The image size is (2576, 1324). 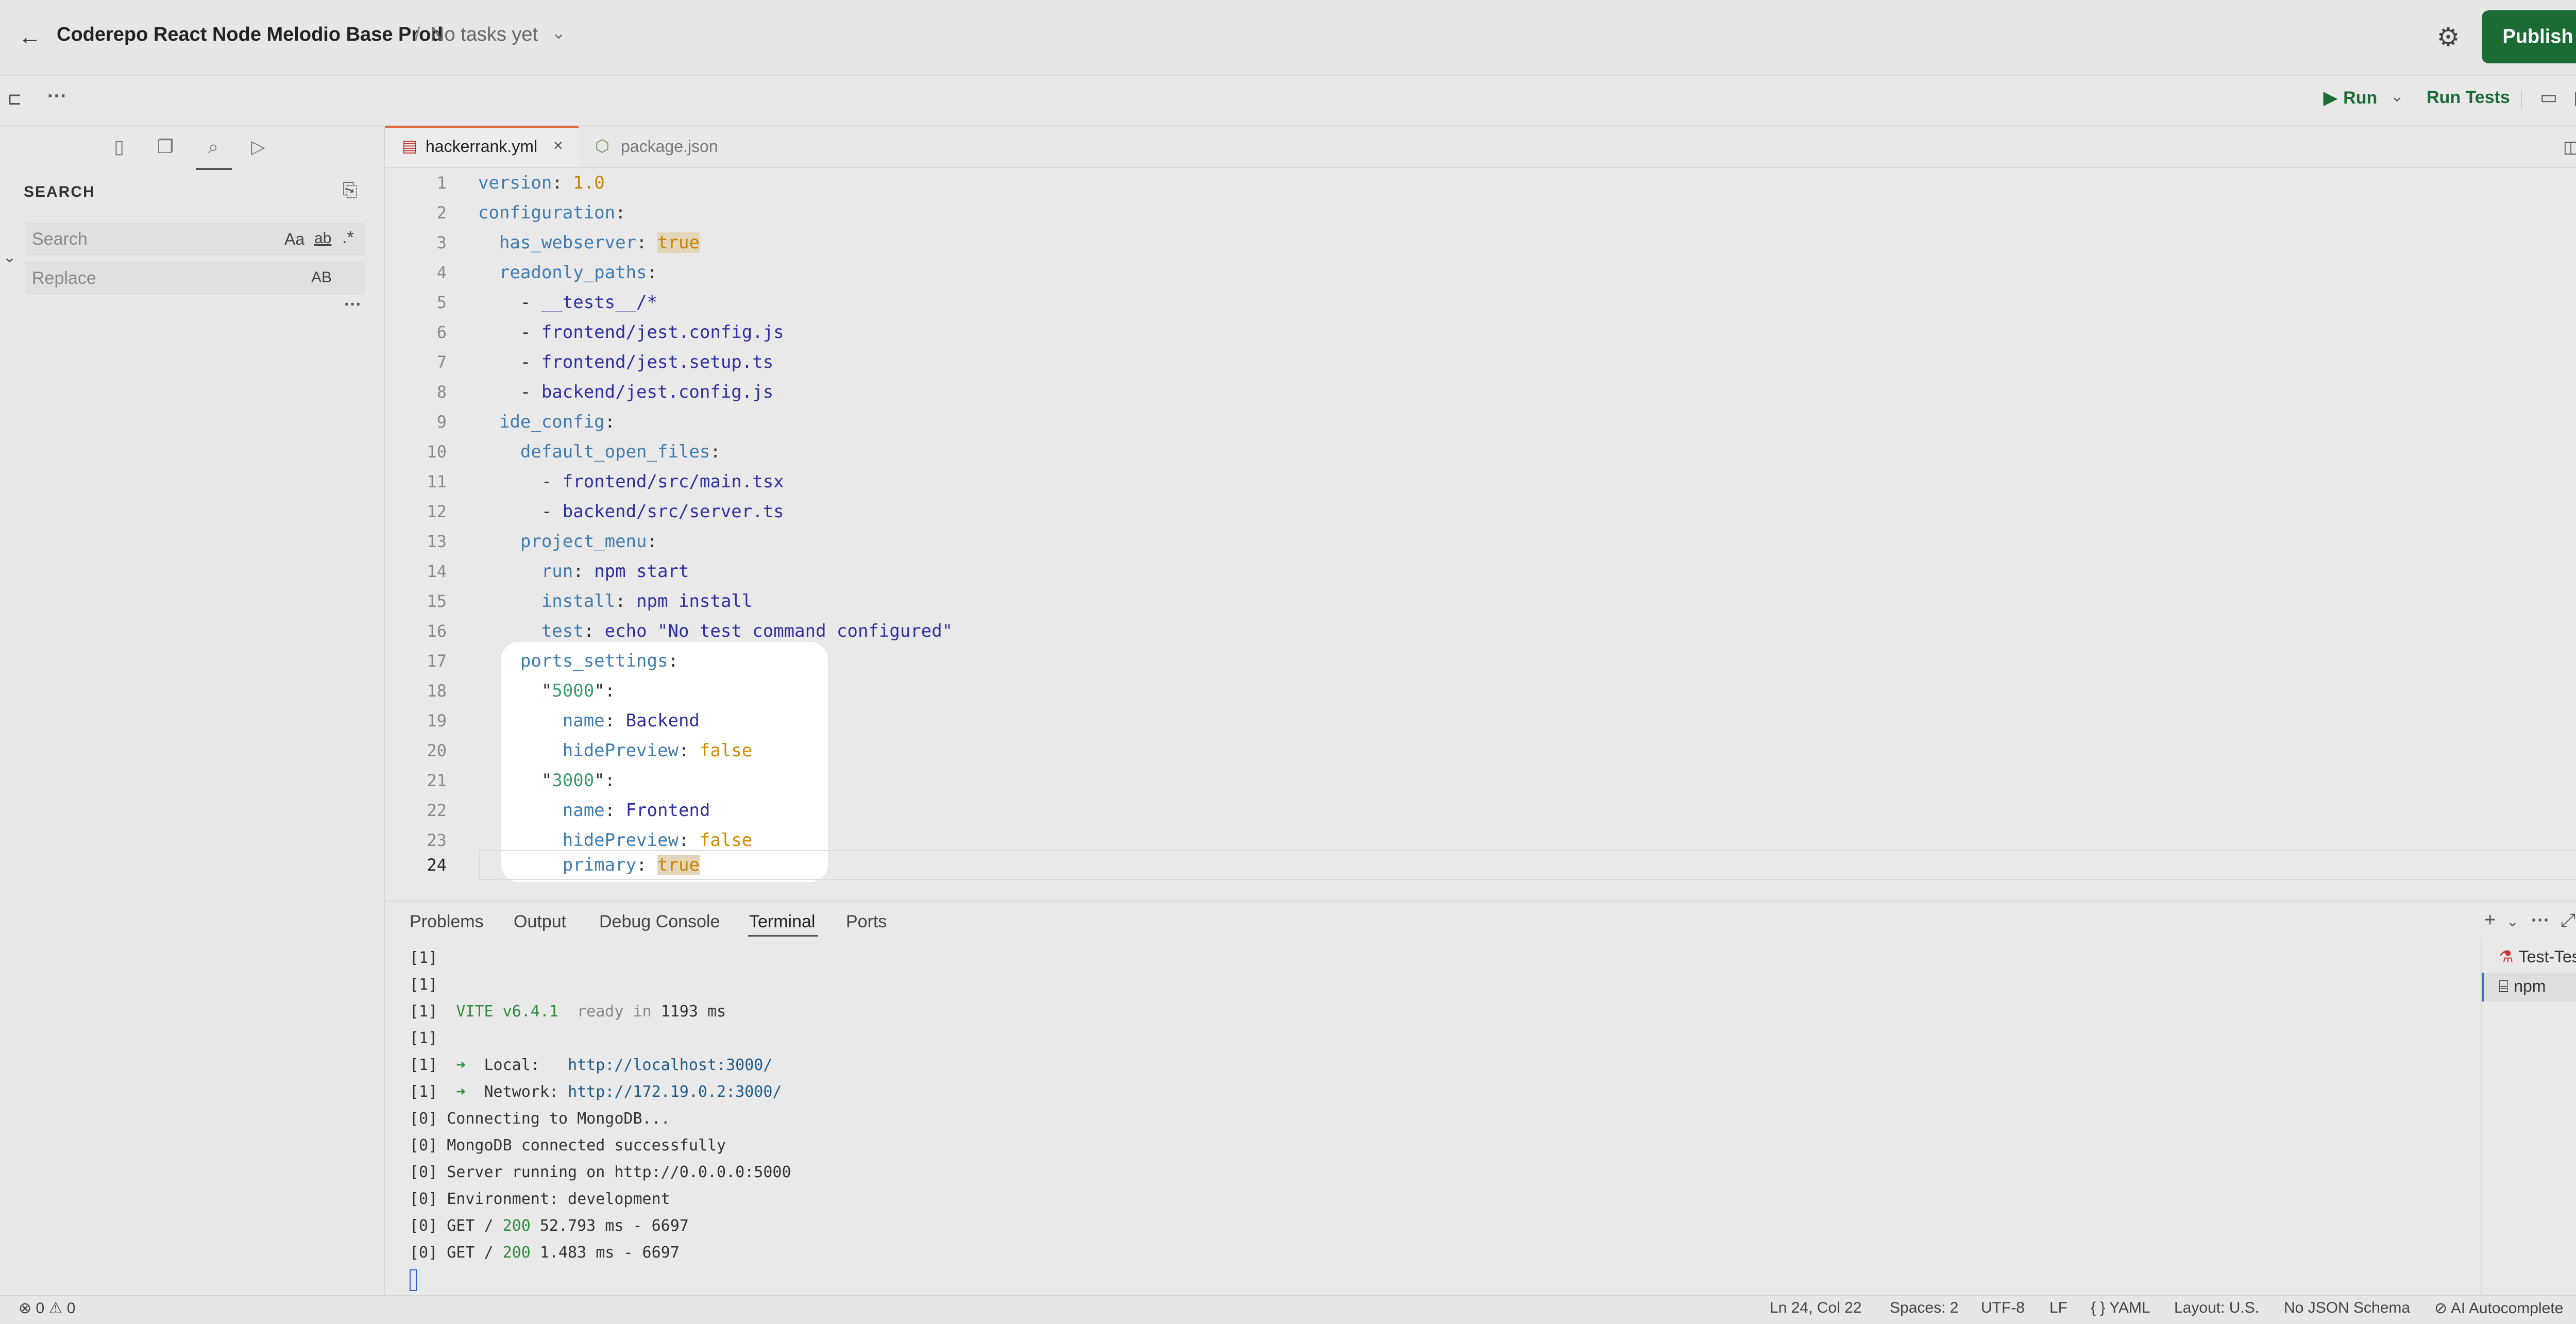 What do you see at coordinates (600, 242) in the screenshot?
I see `code-line: has_webserver: true` at bounding box center [600, 242].